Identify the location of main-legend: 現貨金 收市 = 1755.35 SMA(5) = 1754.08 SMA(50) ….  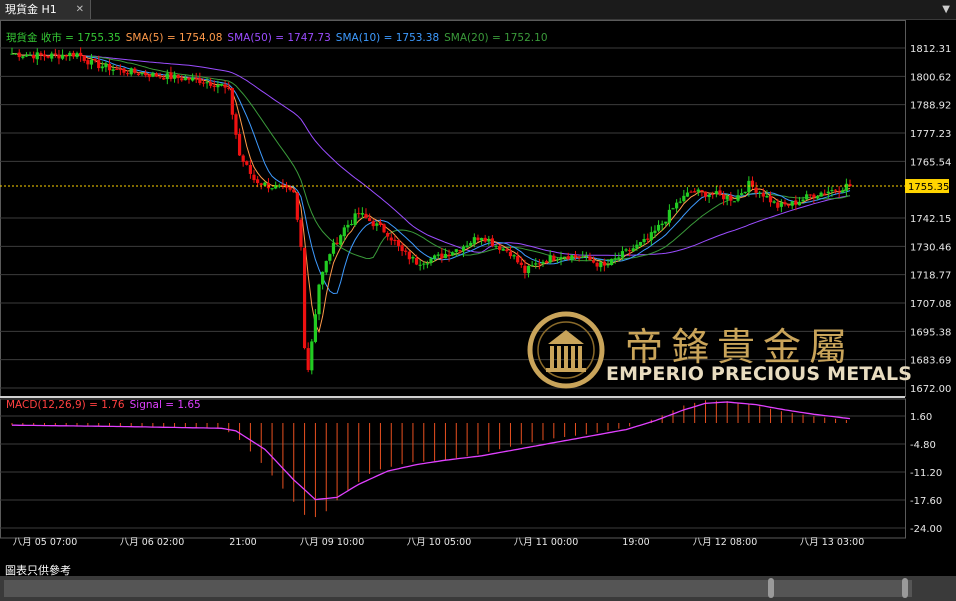
(279, 37).